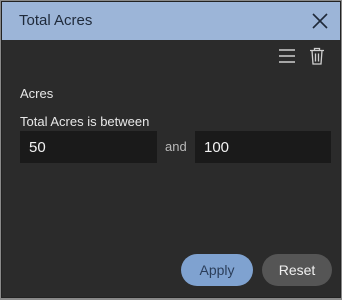 Image resolution: width=342 pixels, height=300 pixels. What do you see at coordinates (176, 146) in the screenshot?
I see `range-separator: and` at bounding box center [176, 146].